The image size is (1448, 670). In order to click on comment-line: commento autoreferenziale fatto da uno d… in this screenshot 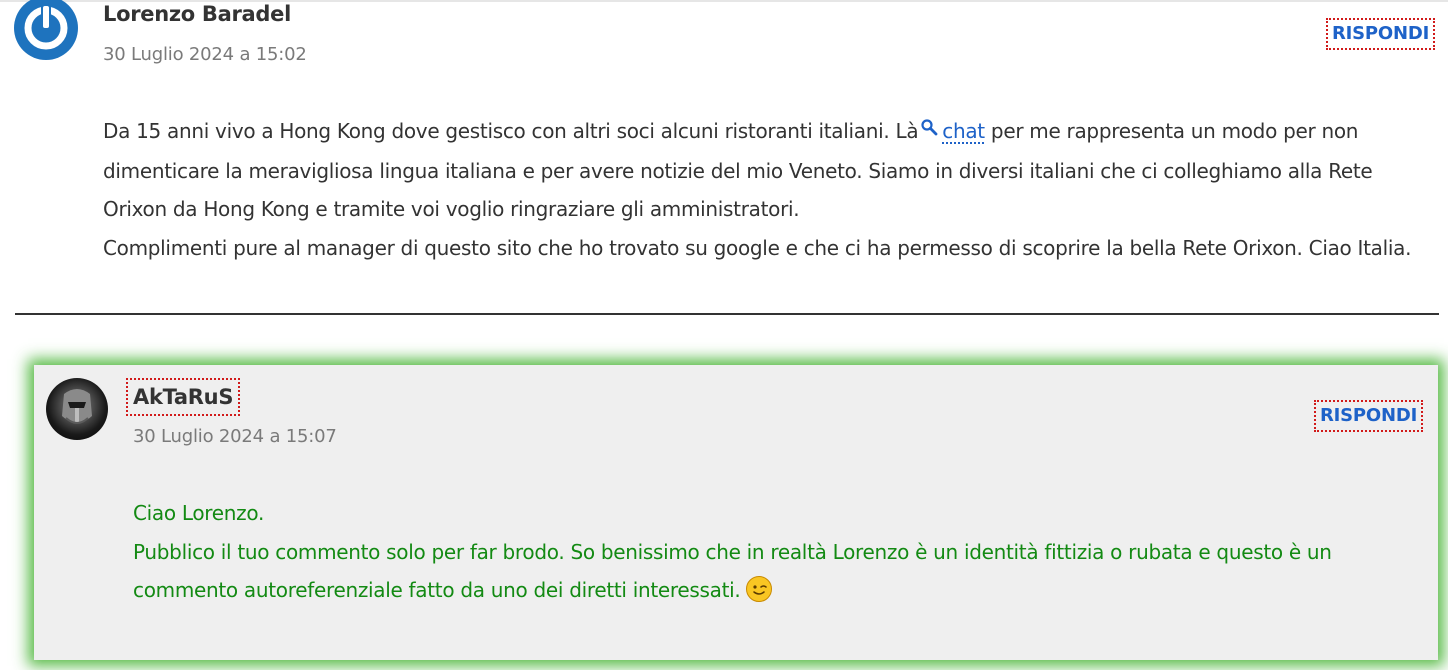, I will do `click(783, 590)`.